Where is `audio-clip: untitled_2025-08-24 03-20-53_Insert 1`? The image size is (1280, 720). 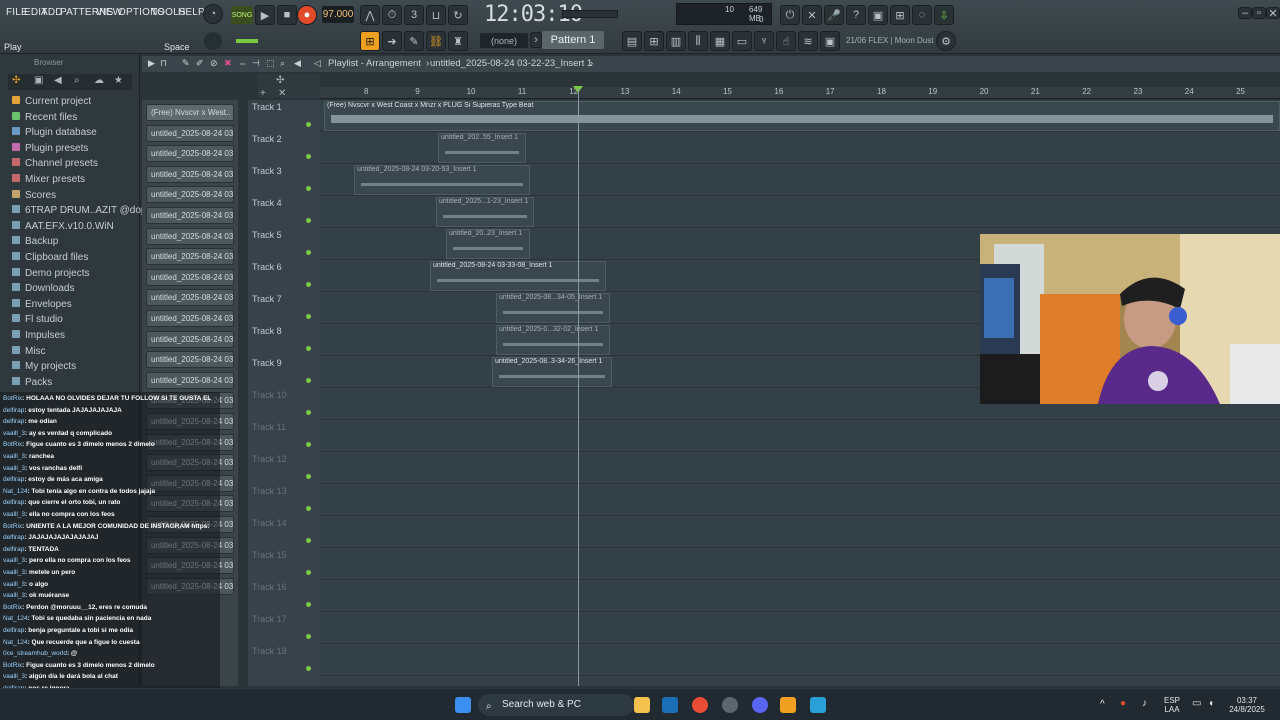 audio-clip: untitled_2025-08-24 03-20-53_Insert 1 is located at coordinates (442, 180).